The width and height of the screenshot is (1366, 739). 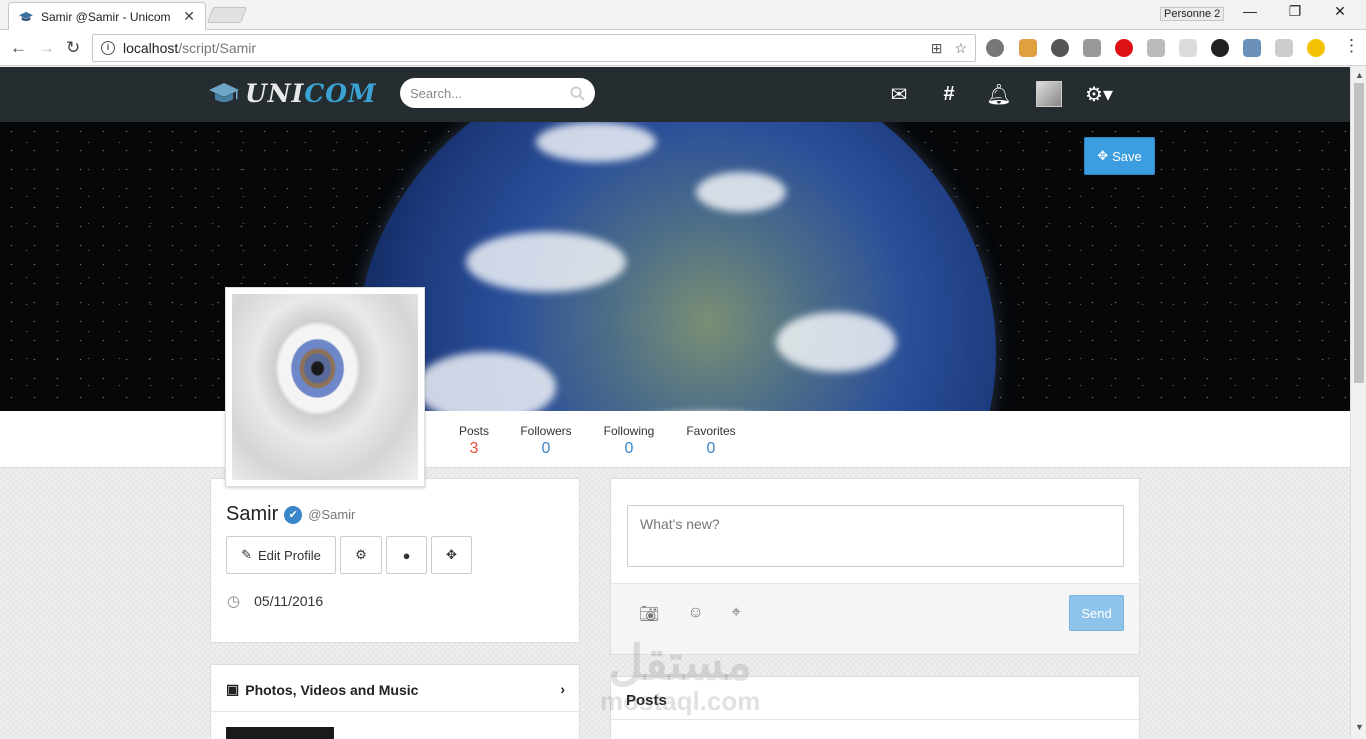 I want to click on avatar-eye-image, so click(x=325, y=387).